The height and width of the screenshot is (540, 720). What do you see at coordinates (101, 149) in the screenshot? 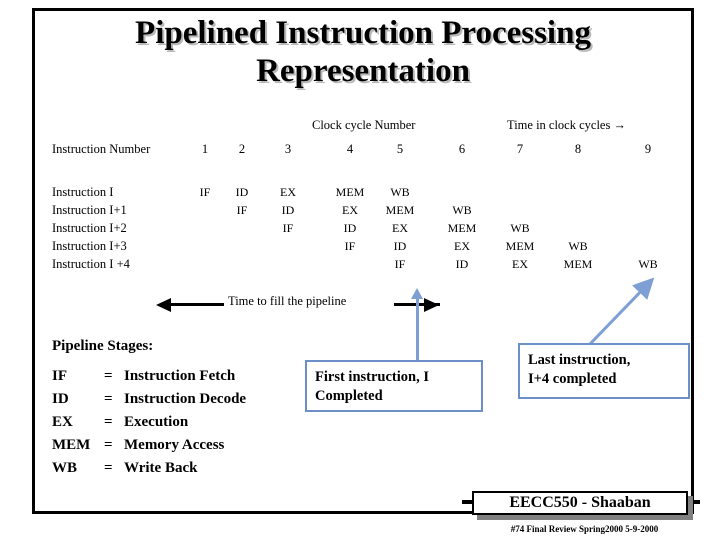
I see `instruction-number-header: Instruction Number` at bounding box center [101, 149].